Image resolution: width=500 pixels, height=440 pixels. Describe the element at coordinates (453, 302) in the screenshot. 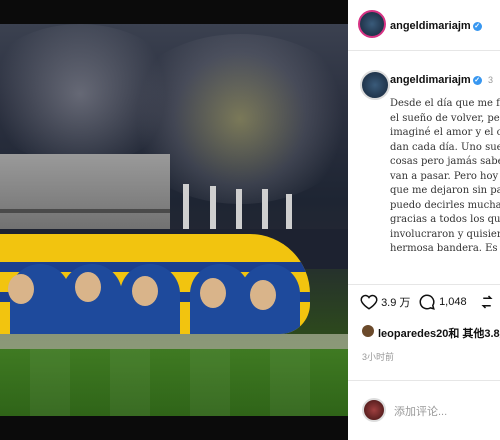

I see `comment-count: 1,048` at that location.